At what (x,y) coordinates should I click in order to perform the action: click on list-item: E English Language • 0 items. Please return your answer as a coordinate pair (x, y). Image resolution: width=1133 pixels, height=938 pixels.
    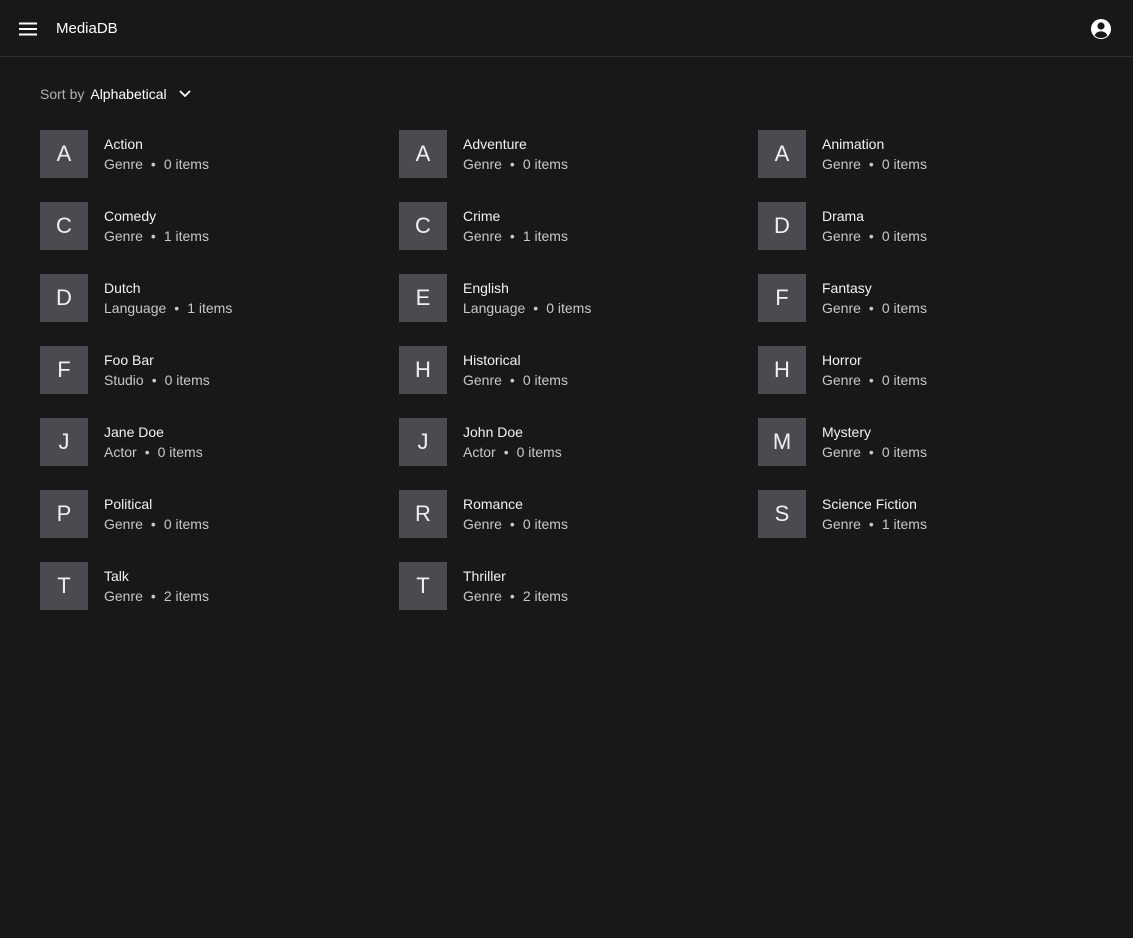
    Looking at the image, I should click on (578, 310).